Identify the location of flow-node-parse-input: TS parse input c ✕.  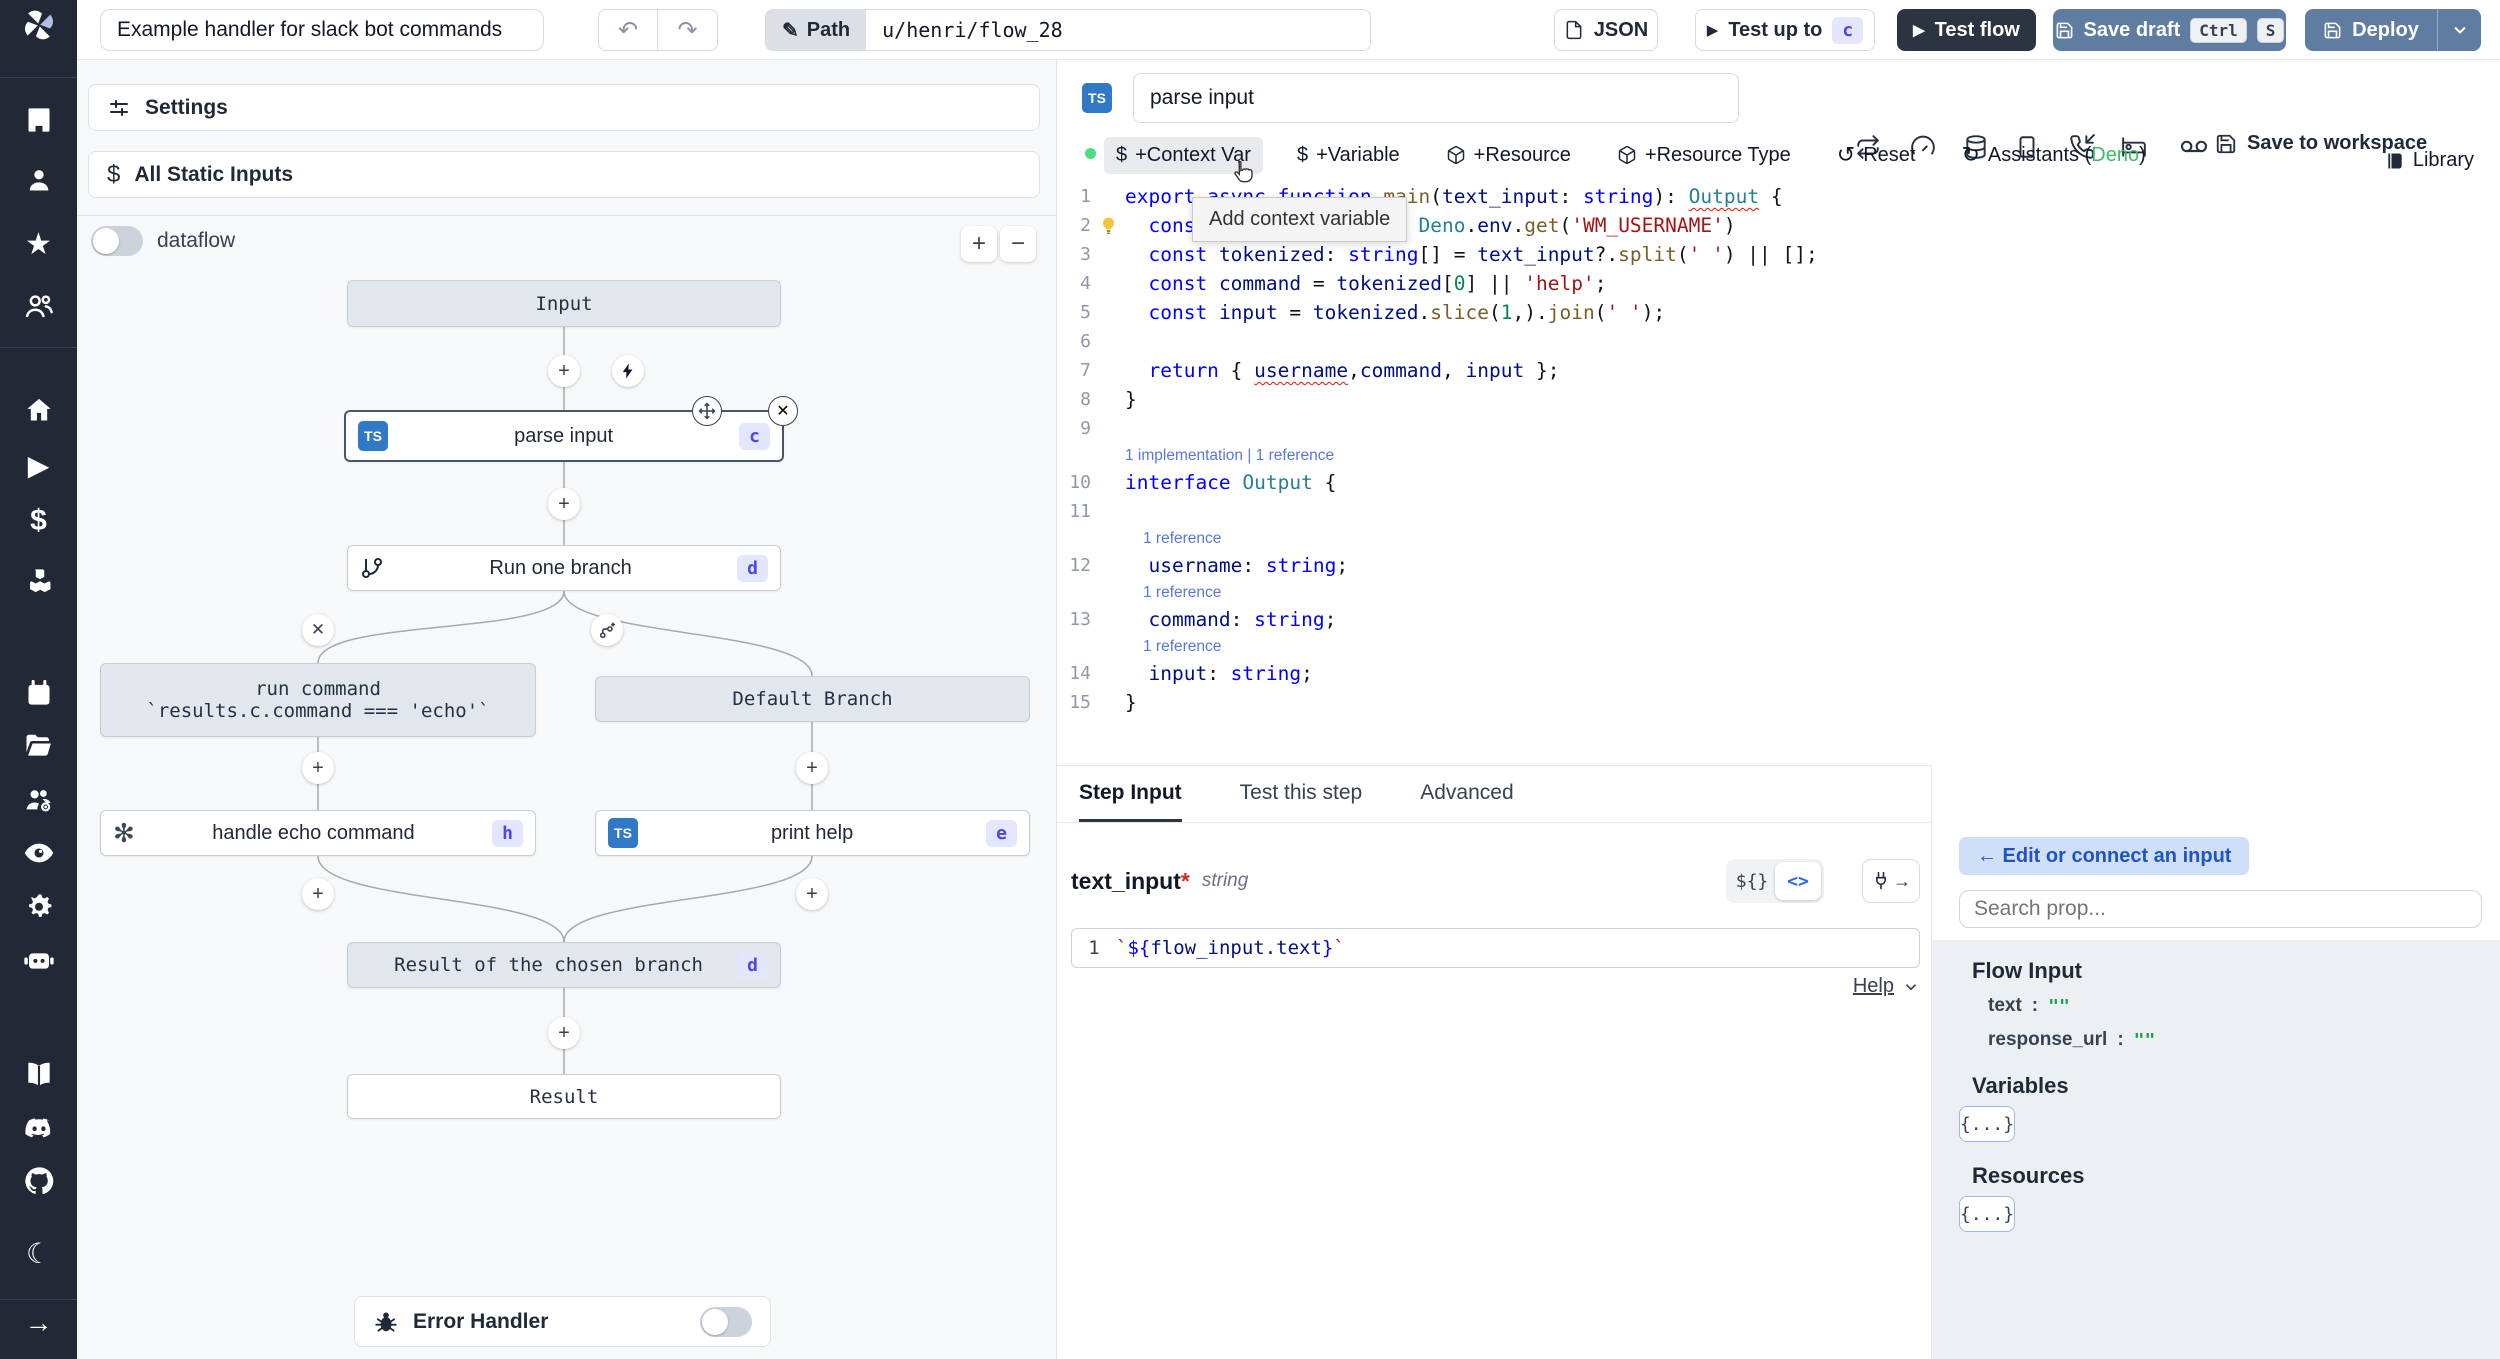
(571, 429).